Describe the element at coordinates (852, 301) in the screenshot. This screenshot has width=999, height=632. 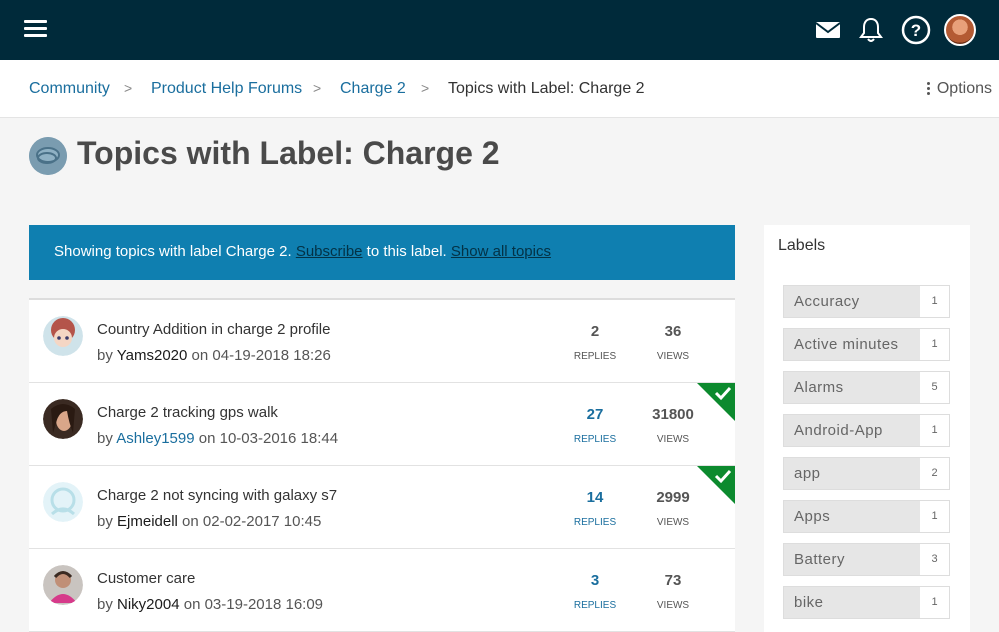
I see `label-name: Accuracy` at that location.